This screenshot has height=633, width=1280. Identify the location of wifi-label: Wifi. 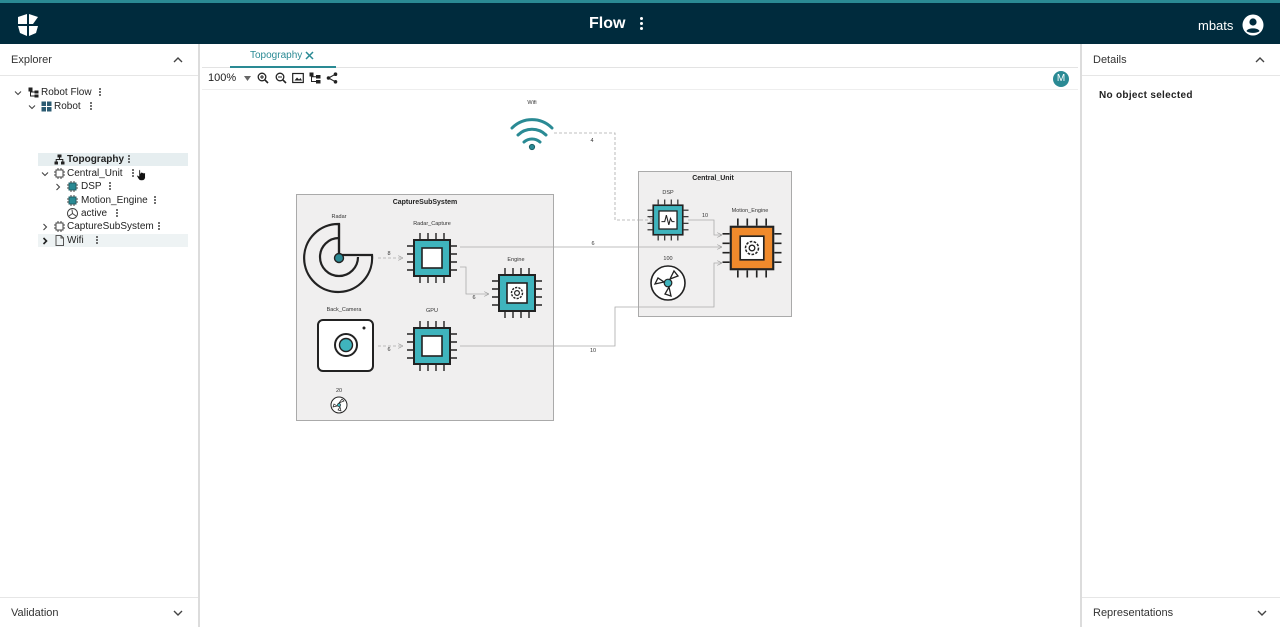
(531, 103).